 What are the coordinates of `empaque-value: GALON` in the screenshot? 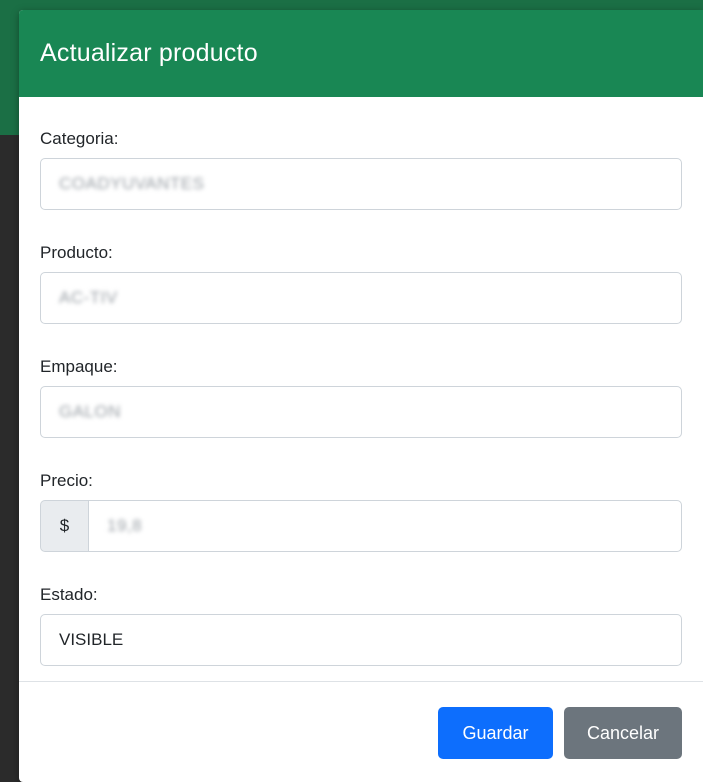 It's located at (90, 411).